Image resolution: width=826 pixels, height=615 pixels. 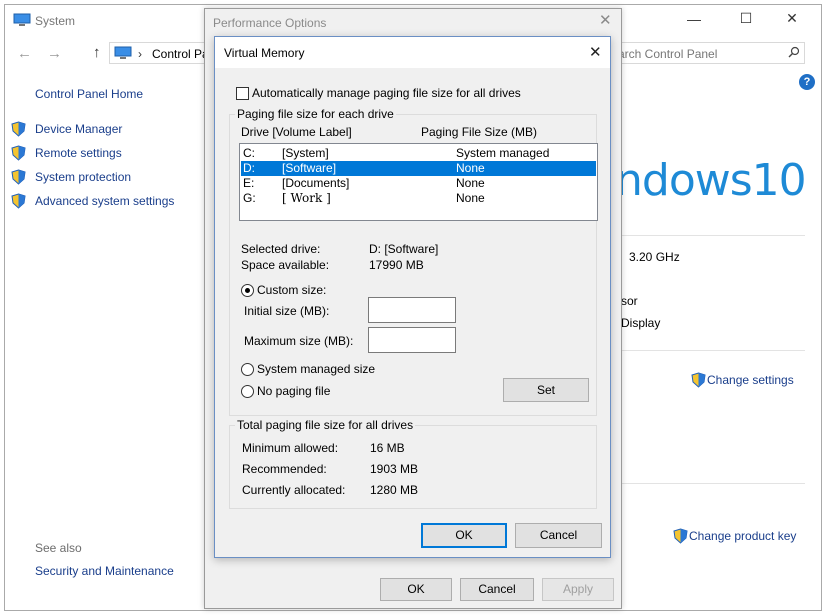 What do you see at coordinates (641, 323) in the screenshot?
I see `display-text: Display` at bounding box center [641, 323].